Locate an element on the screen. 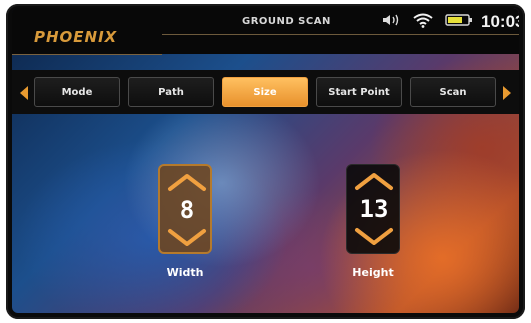 The height and width of the screenshot is (323, 531). tab-path: Path is located at coordinates (171, 92).